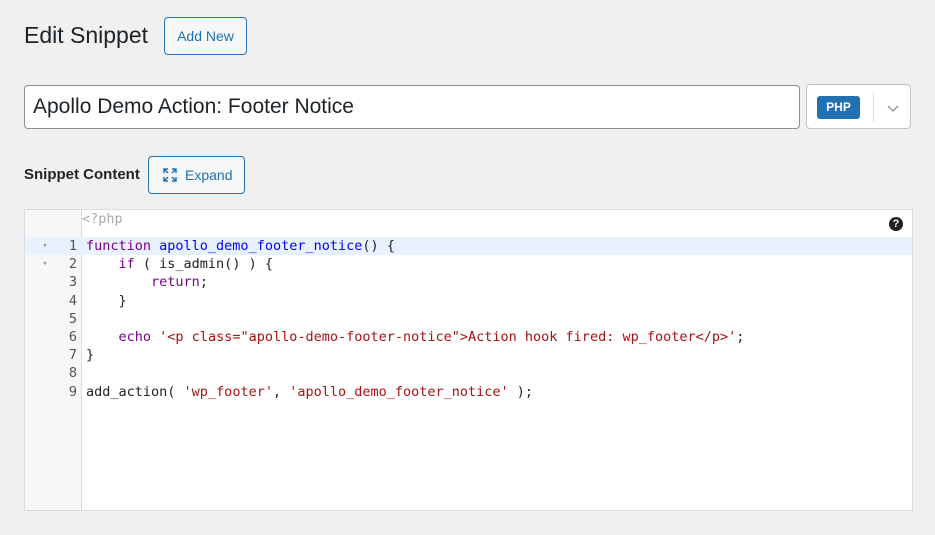 This screenshot has height=535, width=935. Describe the element at coordinates (135, 337) in the screenshot. I see `code-token: echo` at that location.